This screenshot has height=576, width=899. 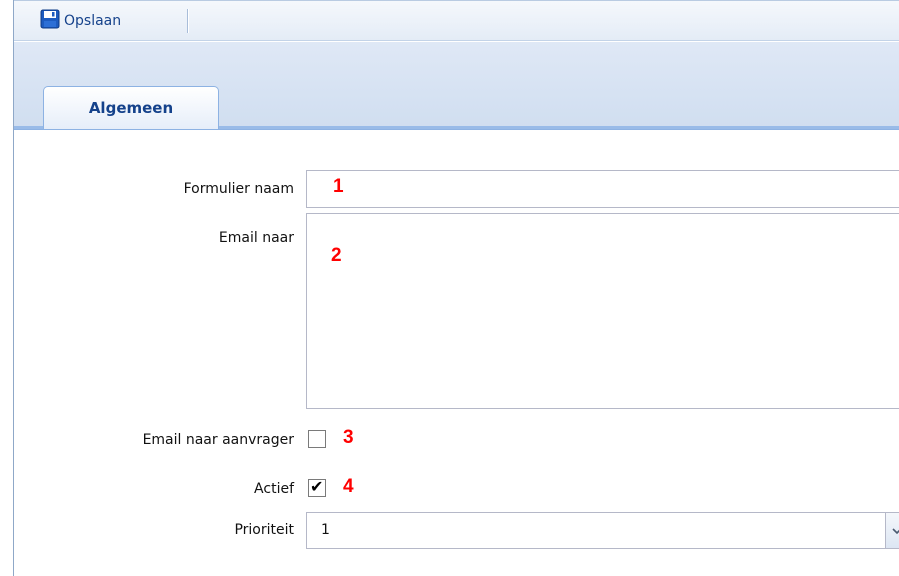 I want to click on email-requester-label: Email naar aanvrager, so click(x=218, y=440).